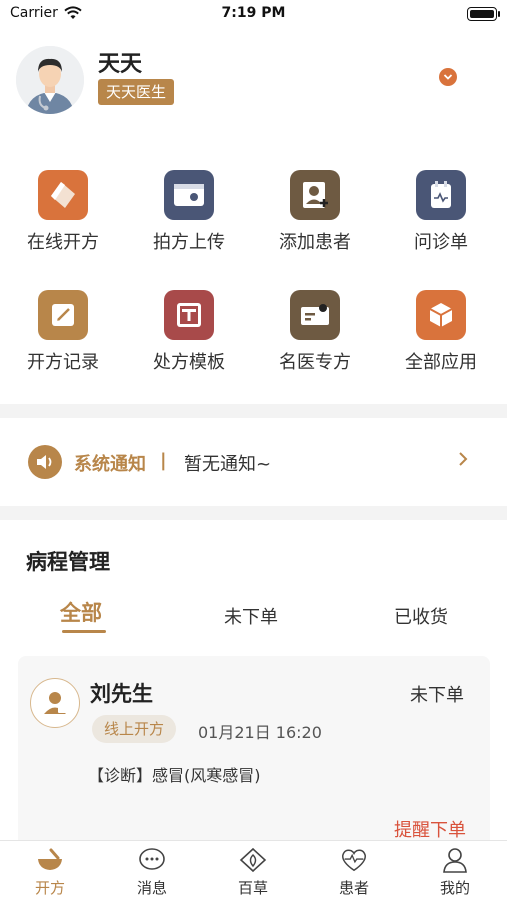  I want to click on tabbar-label: 开方, so click(49, 888).